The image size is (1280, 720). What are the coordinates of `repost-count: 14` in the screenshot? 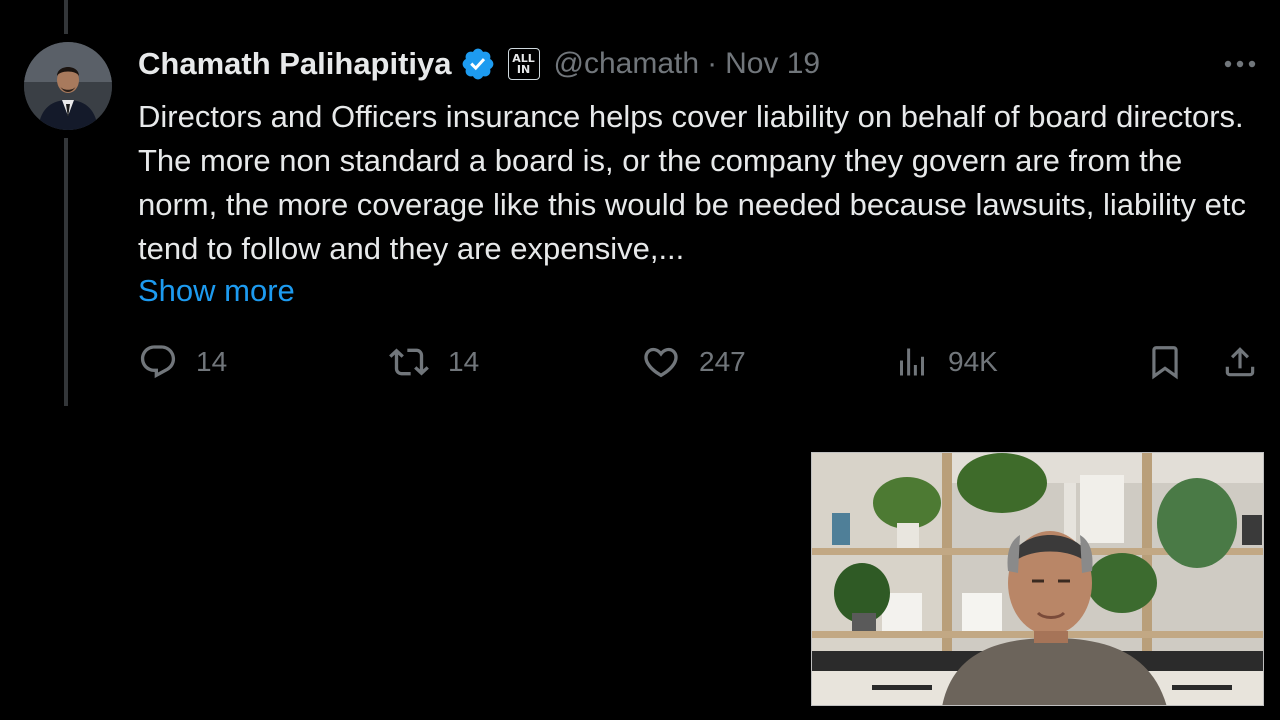 It's located at (464, 361).